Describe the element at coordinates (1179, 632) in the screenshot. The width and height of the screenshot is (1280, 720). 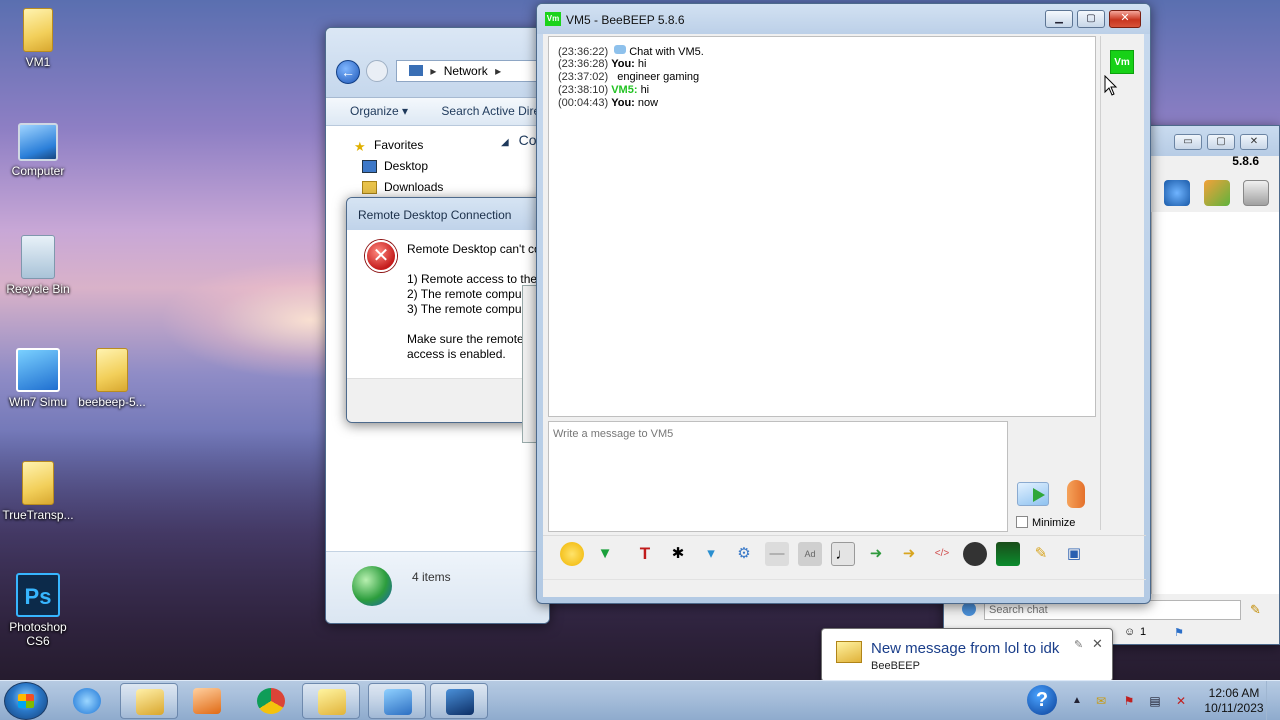
I see `network-icon: ⚑` at that location.